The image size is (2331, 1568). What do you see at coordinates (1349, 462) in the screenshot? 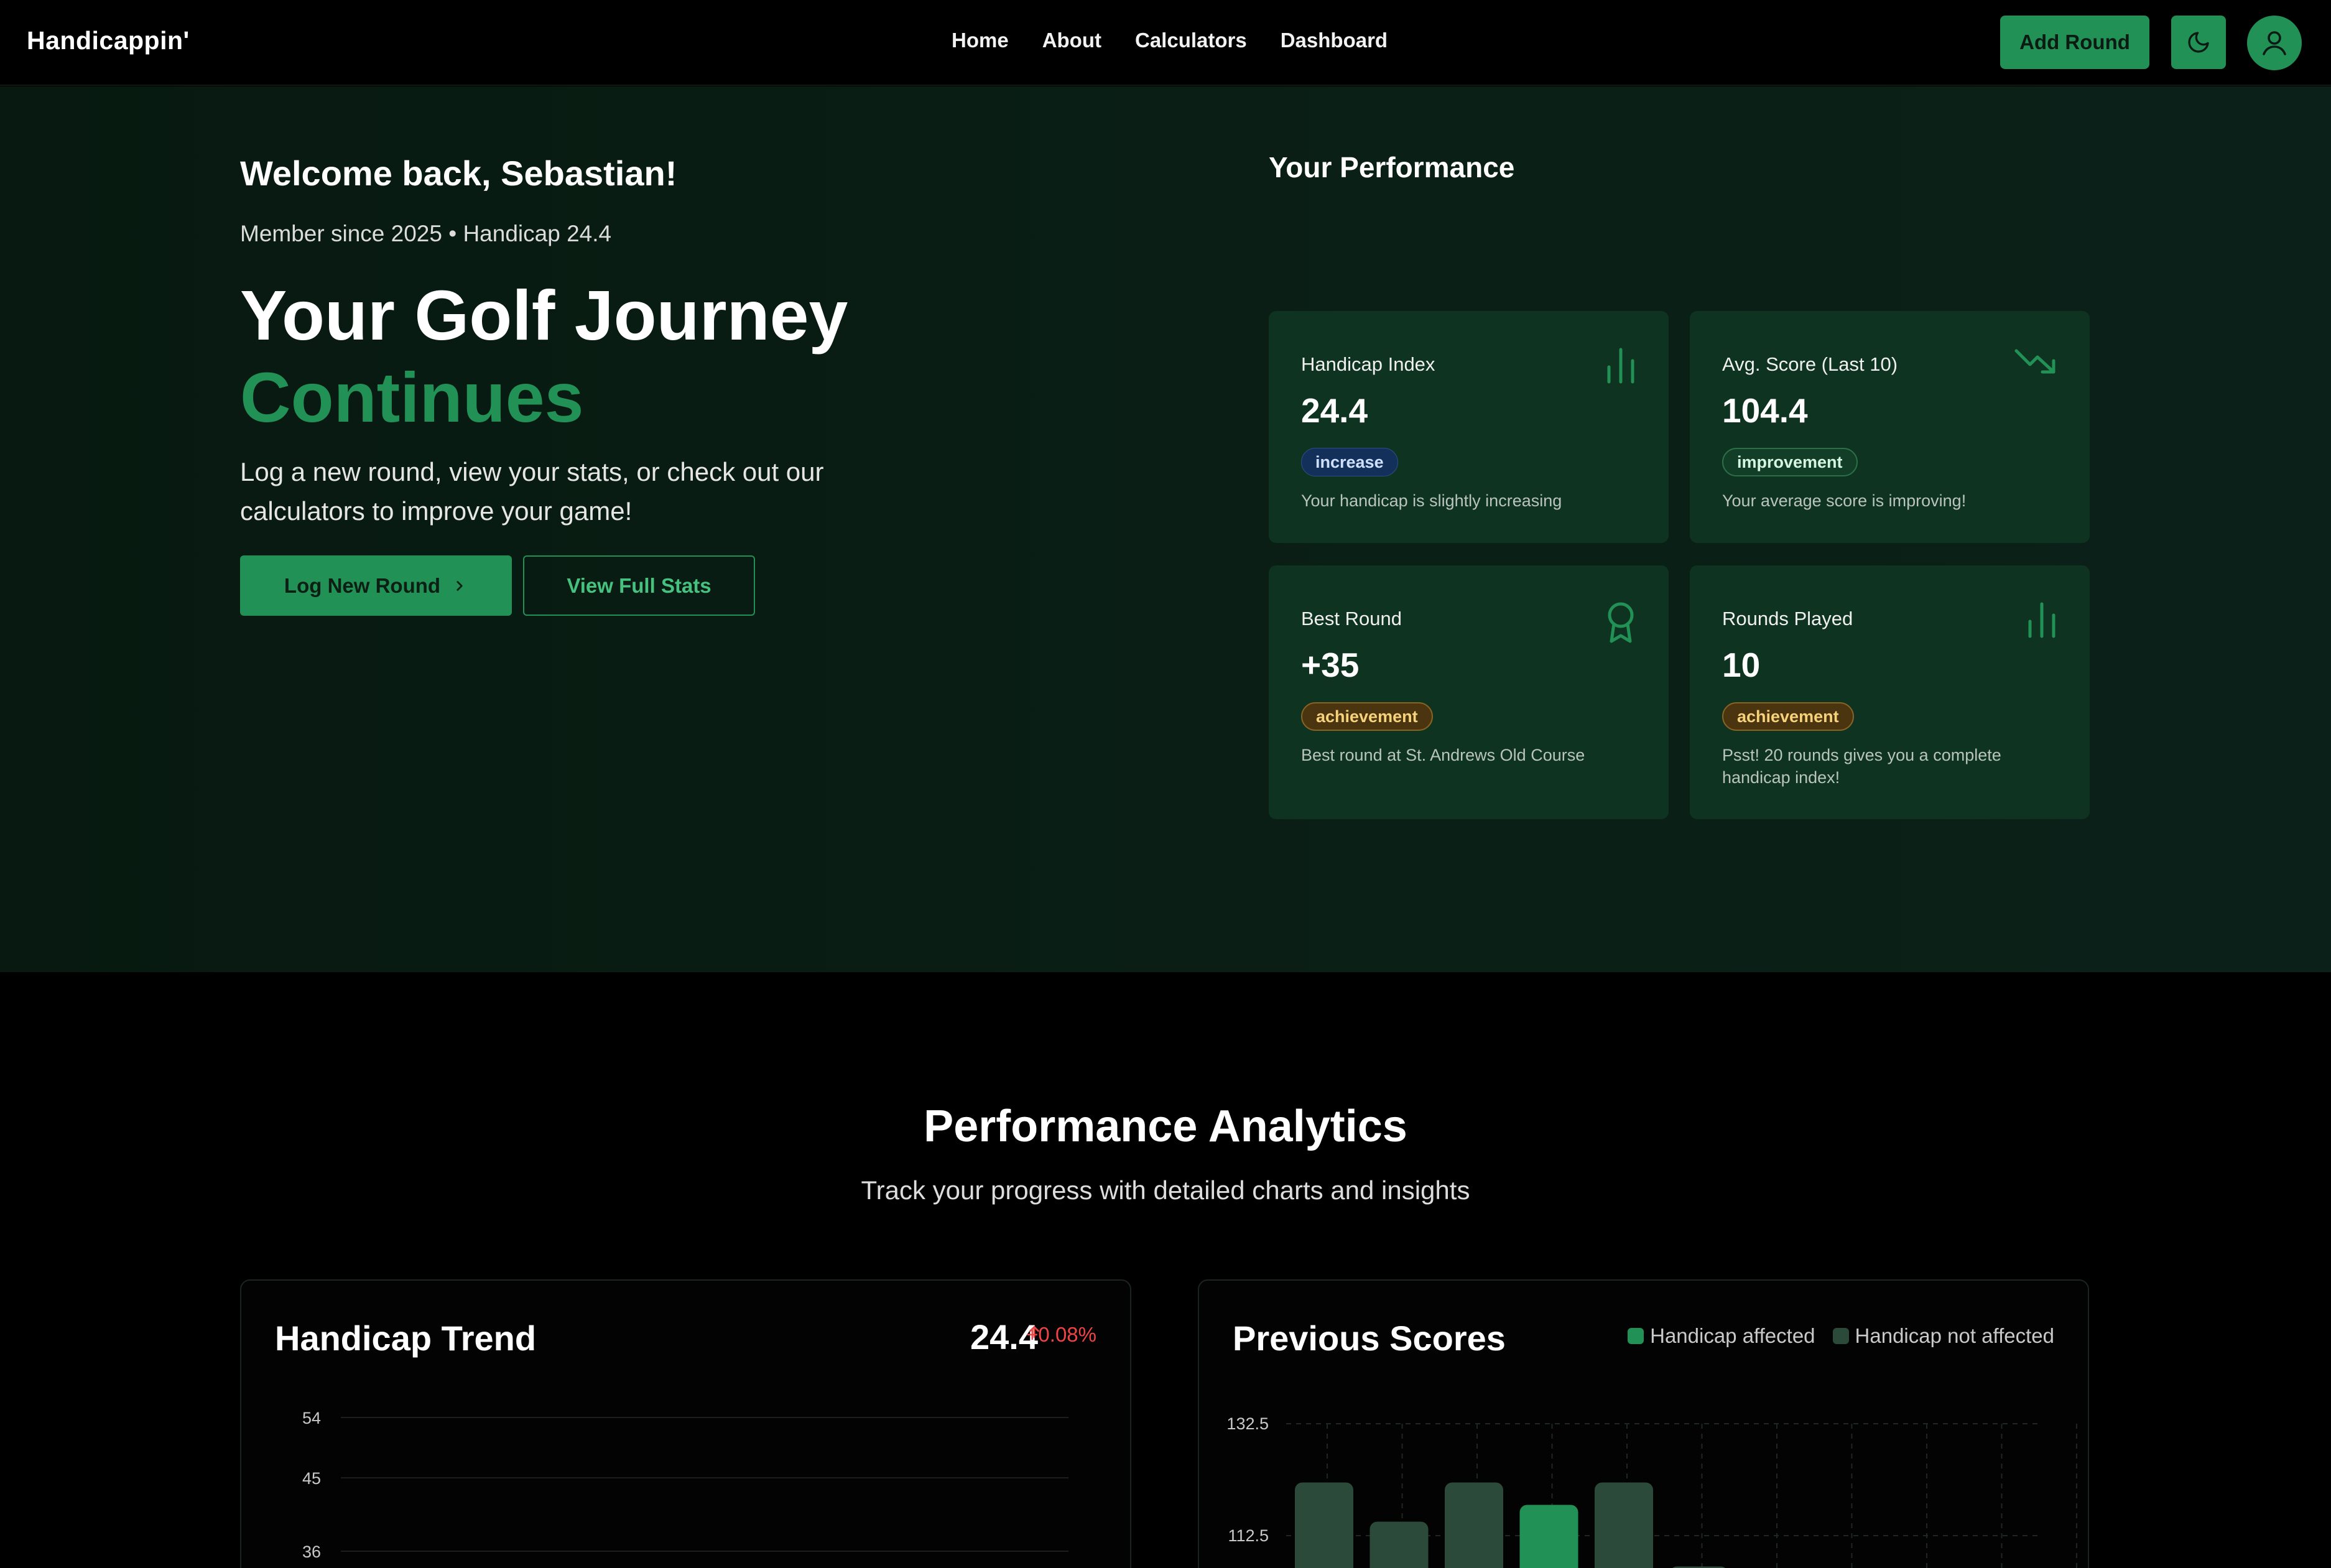
I see `status-badge: increase` at bounding box center [1349, 462].